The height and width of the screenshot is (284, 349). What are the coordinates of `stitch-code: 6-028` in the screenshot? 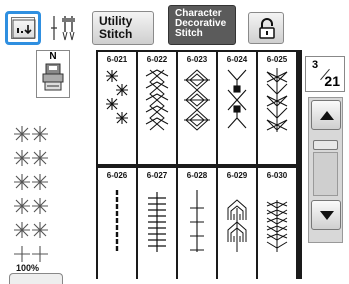 It's located at (197, 175).